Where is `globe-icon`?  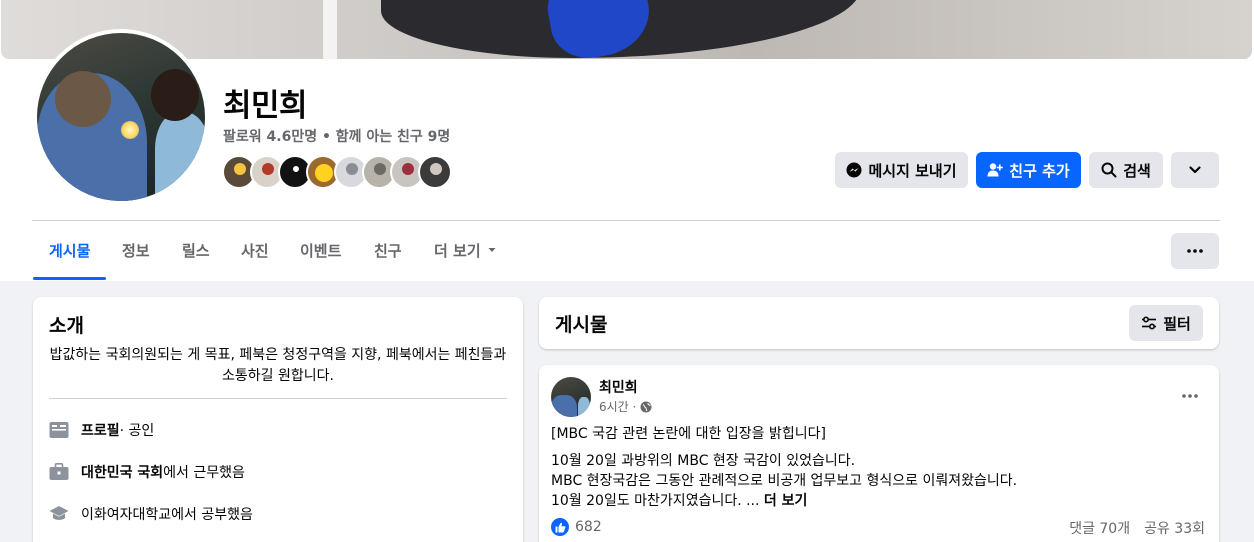
globe-icon is located at coordinates (646, 406).